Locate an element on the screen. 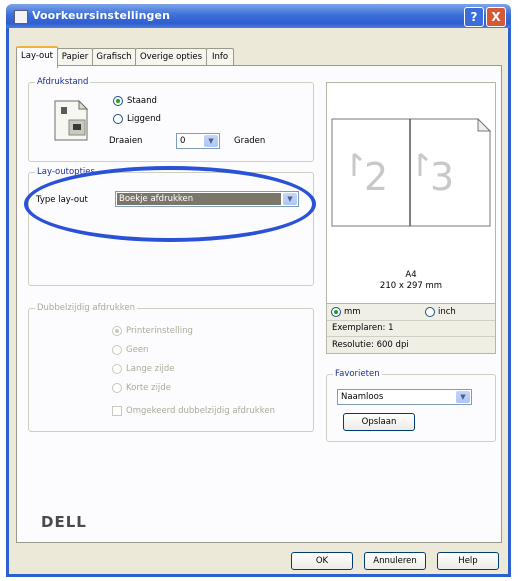  help-title-button: ? is located at coordinates (474, 17).